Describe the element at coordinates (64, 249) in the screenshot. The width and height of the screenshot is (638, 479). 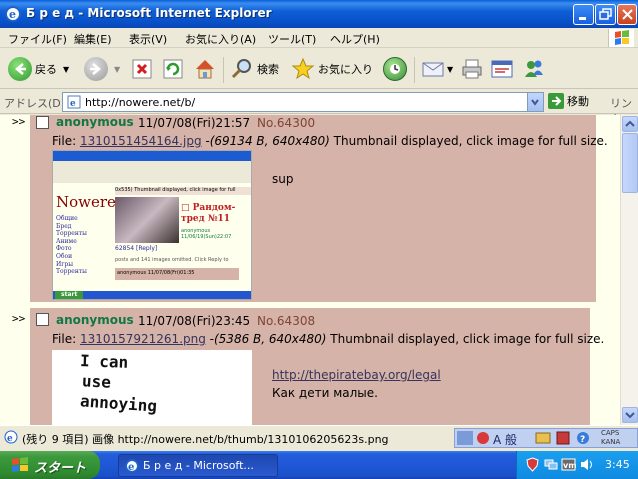
I see `thumb-nav-item: Фото` at that location.